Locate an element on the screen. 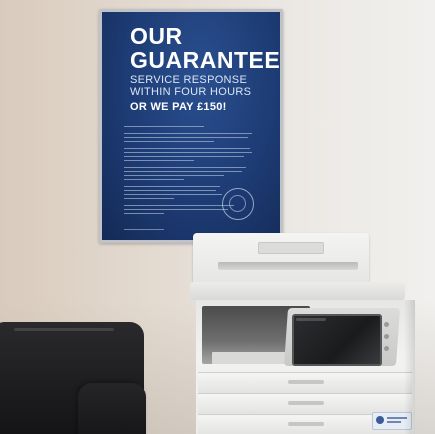  feeder-tray is located at coordinates (291, 248).